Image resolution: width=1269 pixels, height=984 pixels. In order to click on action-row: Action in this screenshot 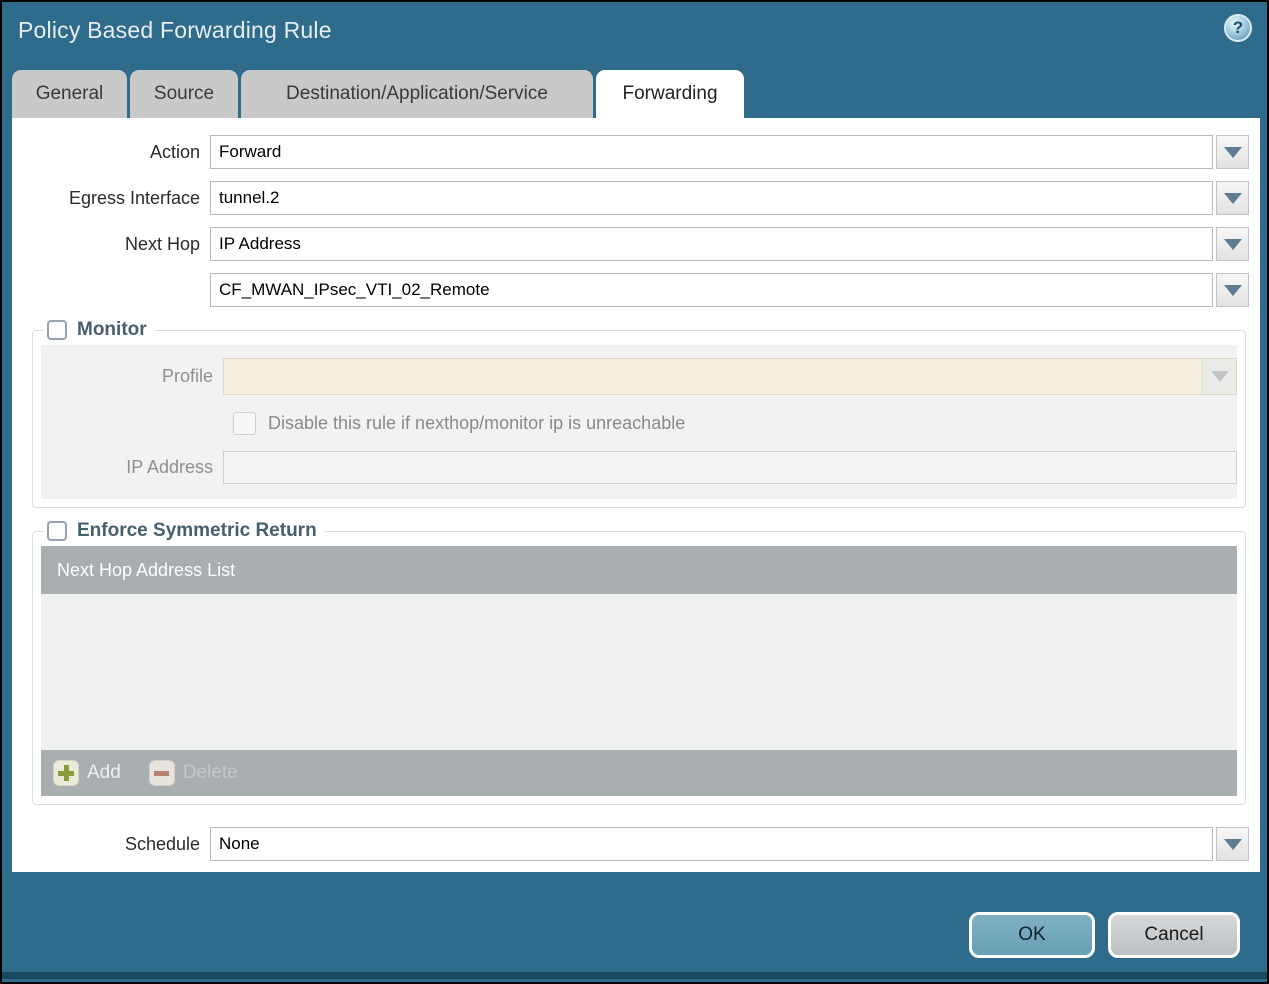, I will do `click(630, 152)`.